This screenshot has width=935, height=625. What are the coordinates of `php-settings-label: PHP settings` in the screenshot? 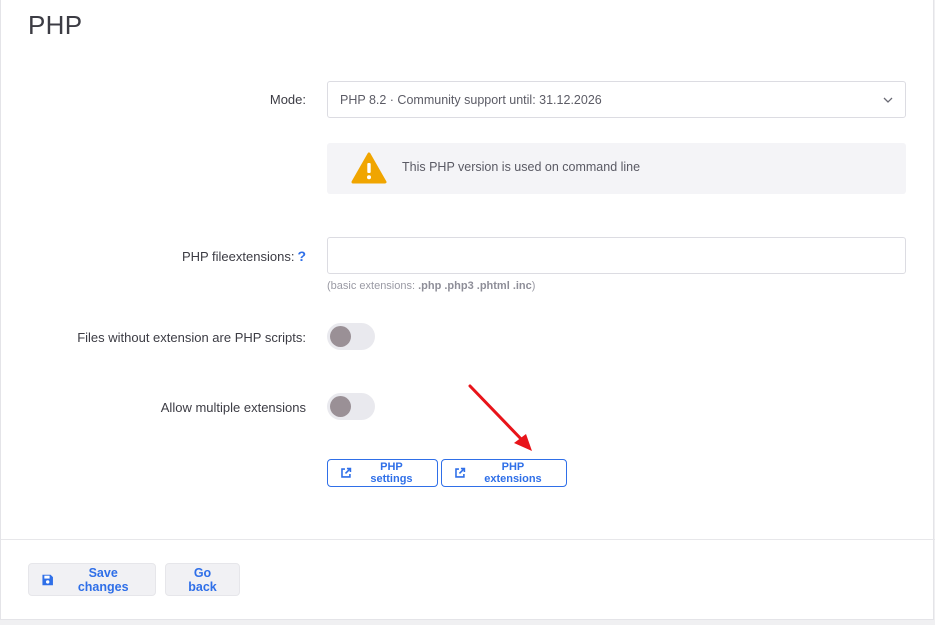 It's located at (391, 473).